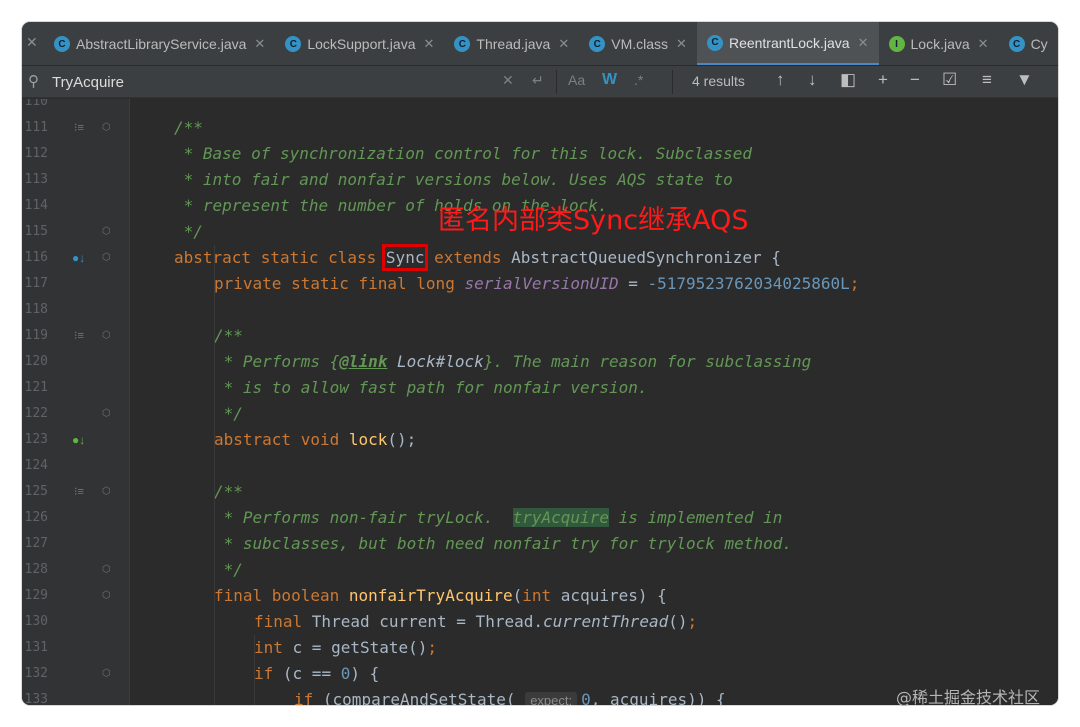 Image resolution: width=1080 pixels, height=727 pixels. Describe the element at coordinates (848, 80) in the screenshot. I see `select-all-icon: ◧` at that location.